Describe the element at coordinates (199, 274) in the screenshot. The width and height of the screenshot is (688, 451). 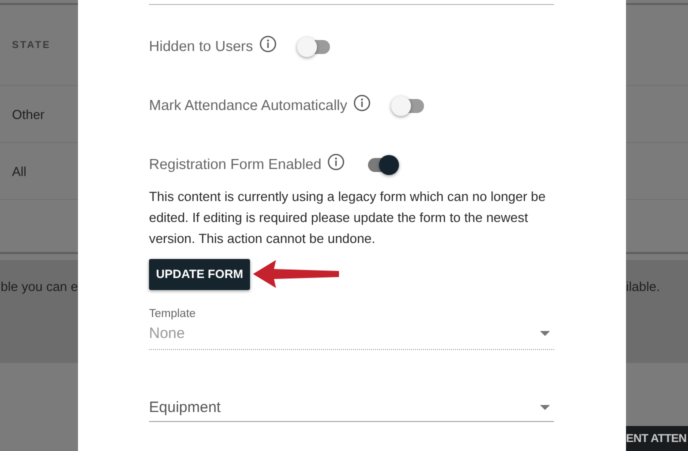
I see `update-form-button: UPDATE FORM` at that location.